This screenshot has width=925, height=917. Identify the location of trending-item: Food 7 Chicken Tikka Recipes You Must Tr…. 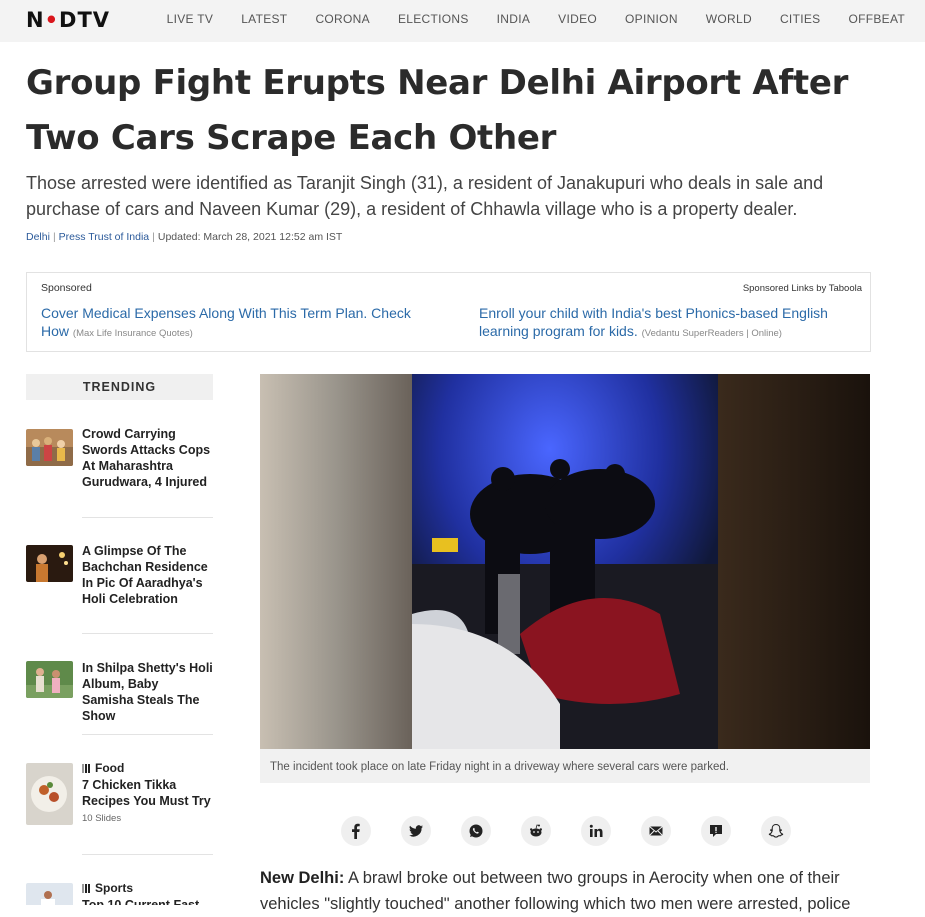
(119, 795).